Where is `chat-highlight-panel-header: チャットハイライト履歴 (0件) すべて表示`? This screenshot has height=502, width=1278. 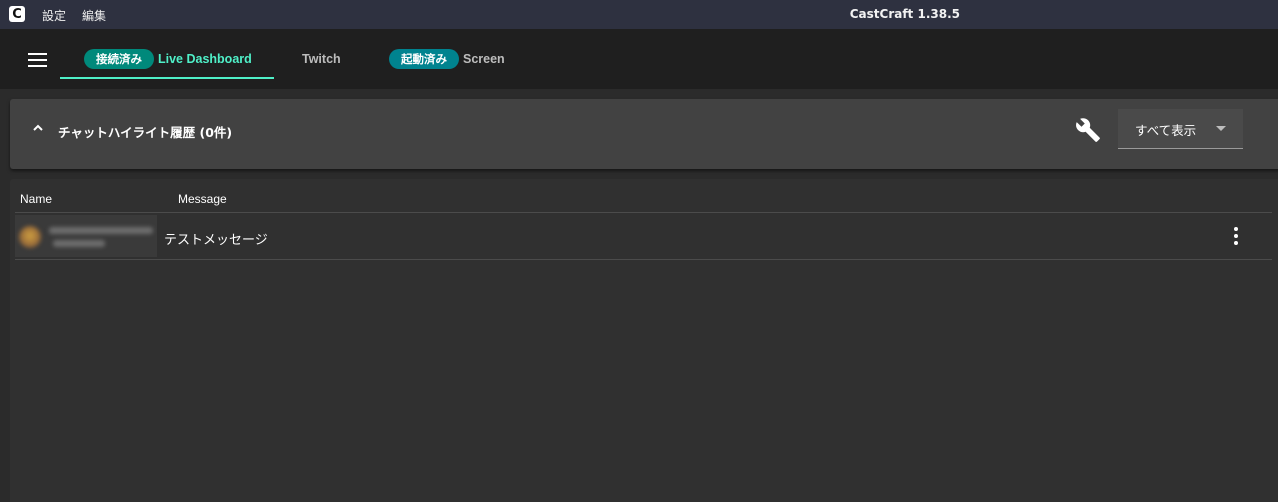
chat-highlight-panel-header: チャットハイライト履歴 (0件) すべて表示 is located at coordinates (644, 134).